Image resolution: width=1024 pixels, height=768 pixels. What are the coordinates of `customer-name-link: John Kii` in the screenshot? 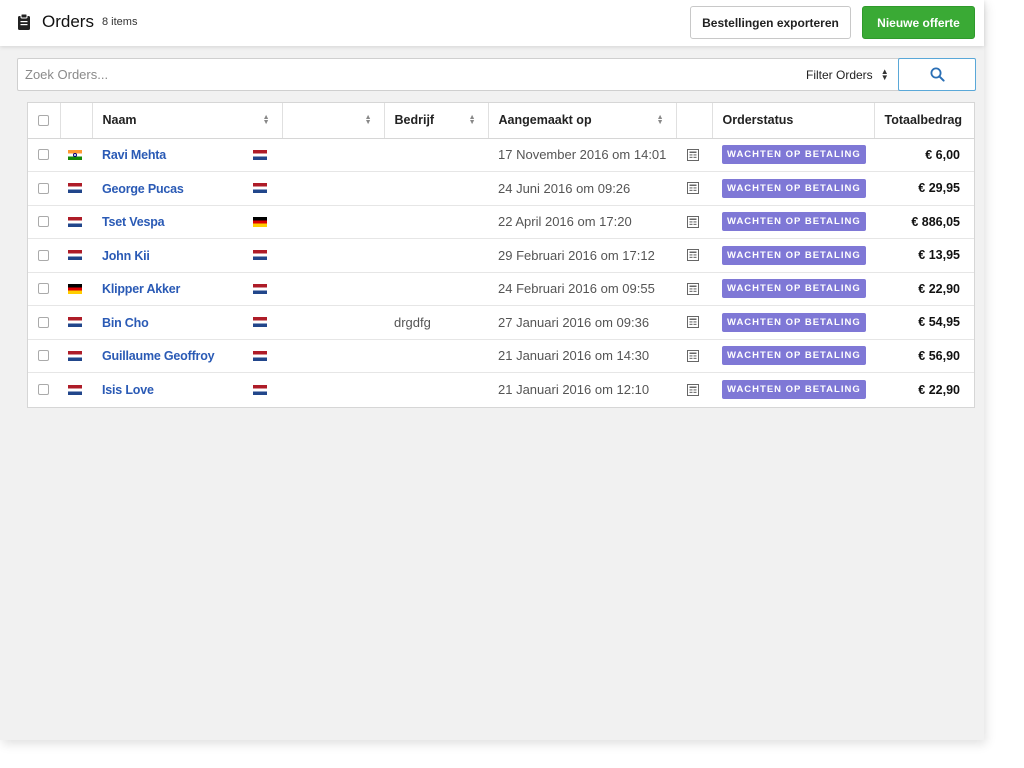 It's located at (121, 256).